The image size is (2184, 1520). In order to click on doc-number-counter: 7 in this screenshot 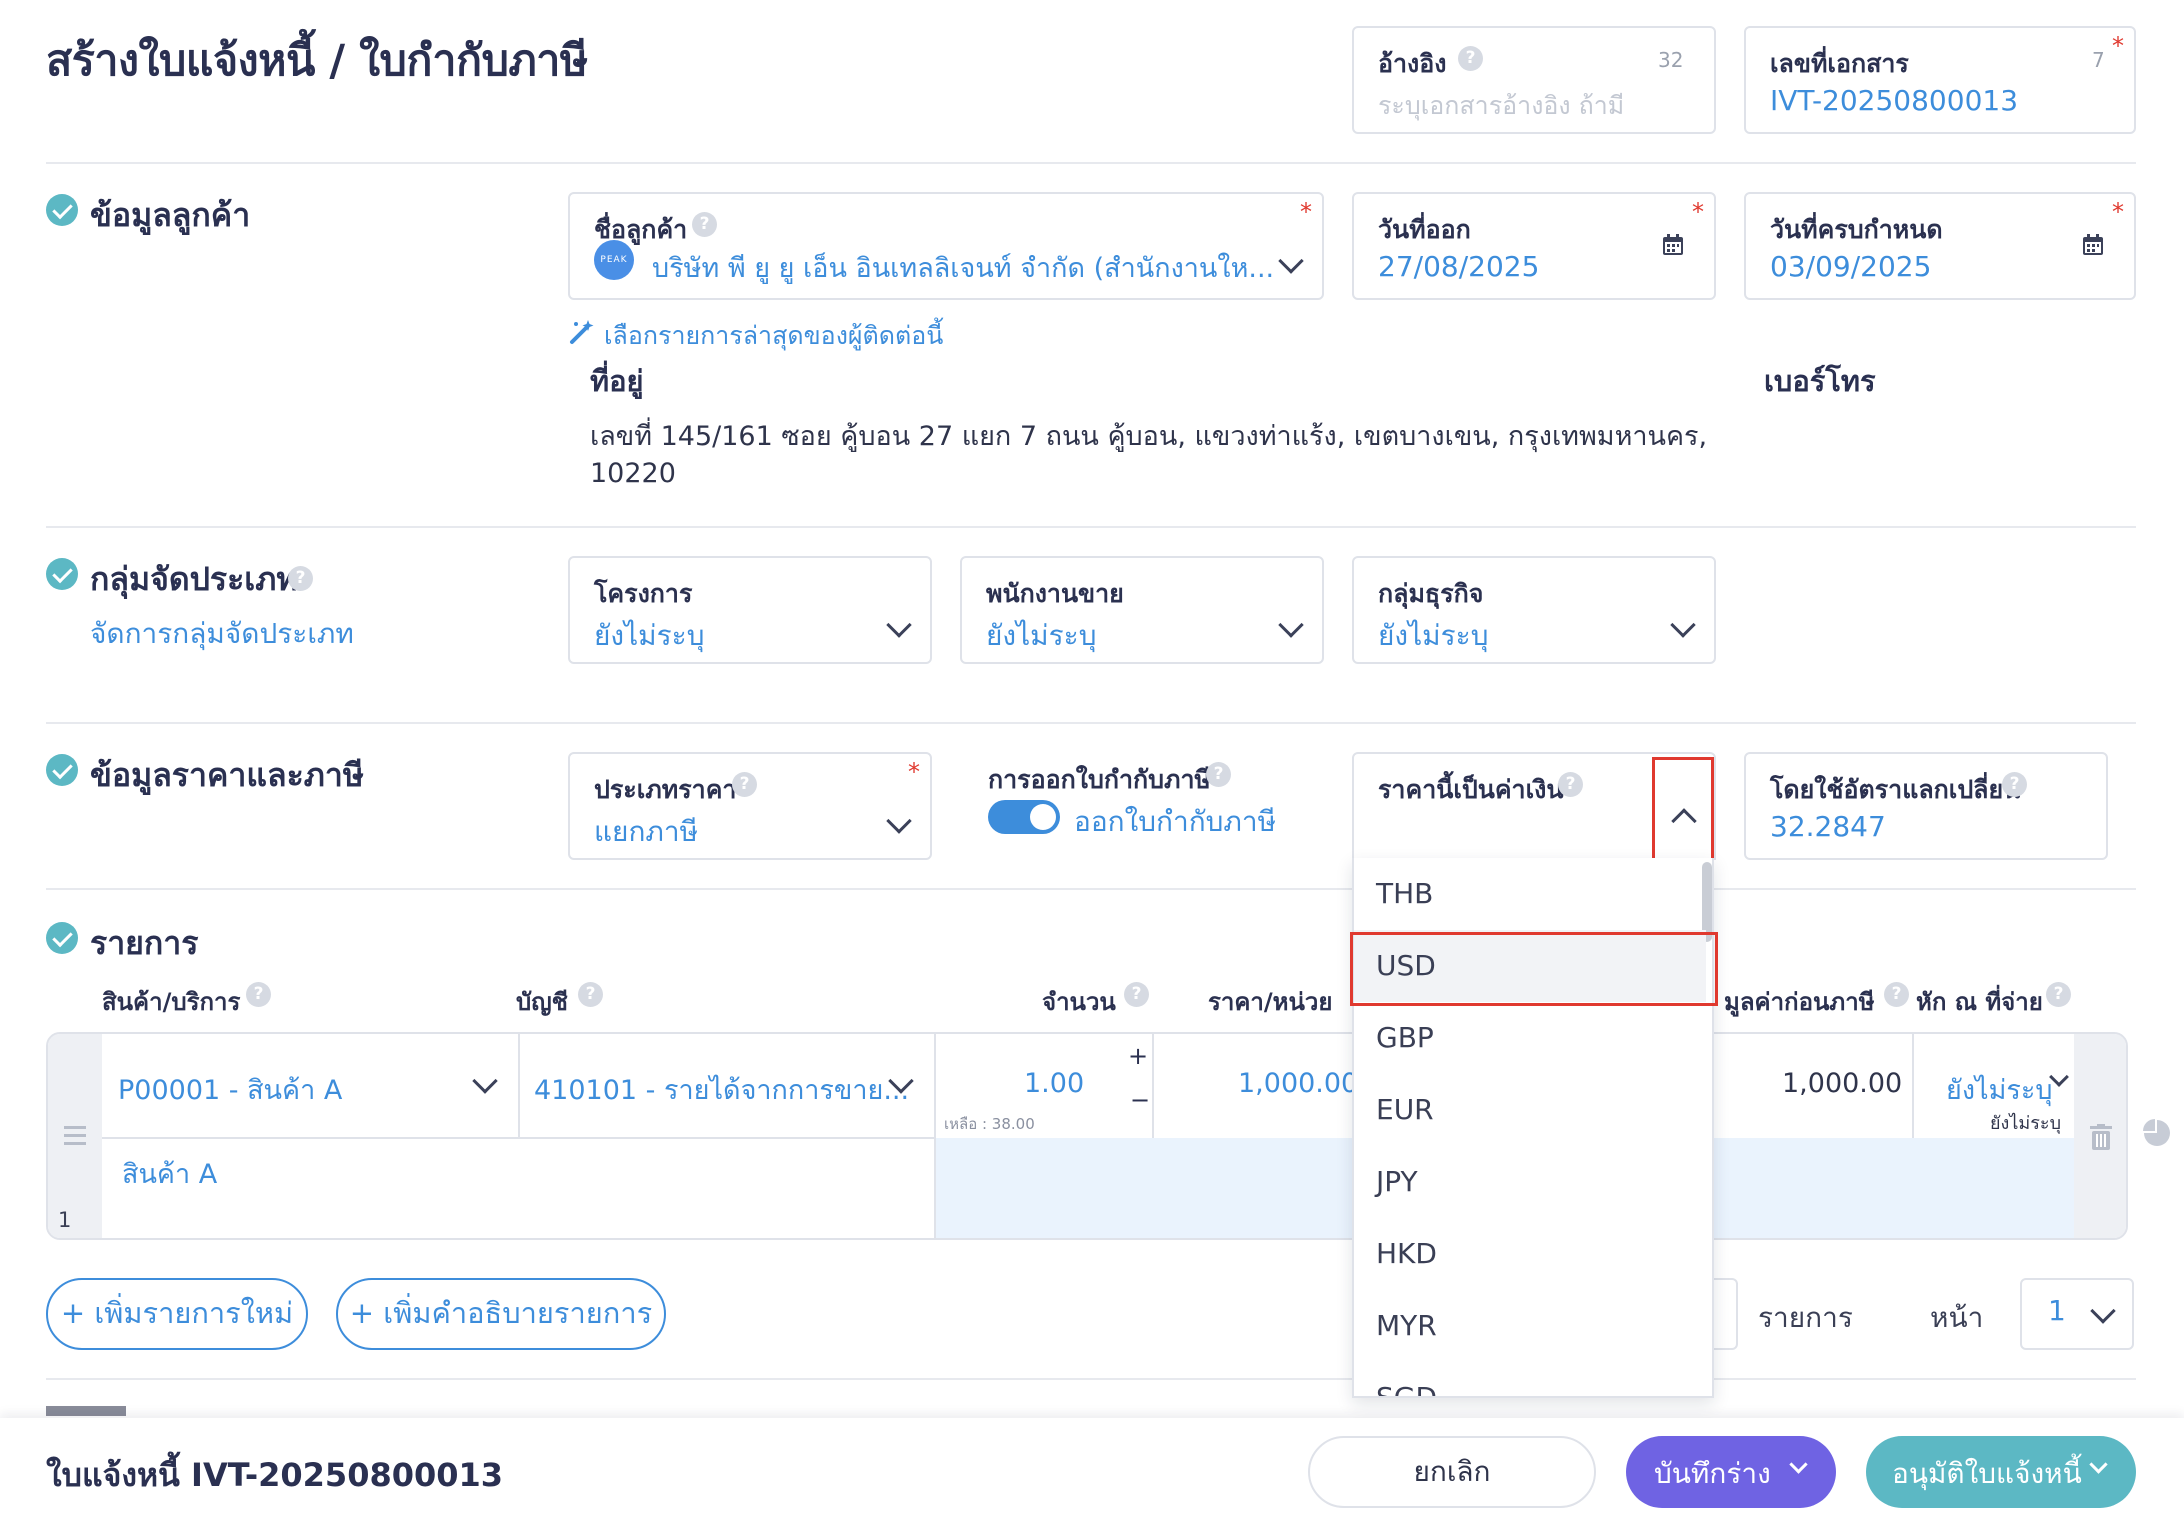, I will do `click(2098, 60)`.